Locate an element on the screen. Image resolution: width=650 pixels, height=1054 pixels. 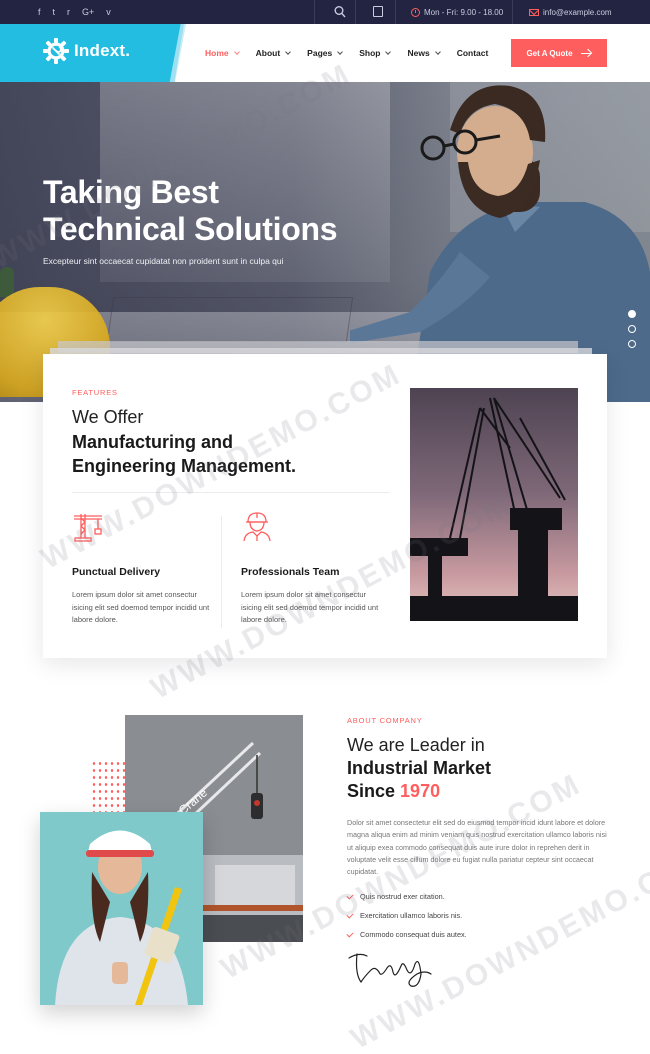
nav-item-shop: Shop is located at coordinates (375, 53).